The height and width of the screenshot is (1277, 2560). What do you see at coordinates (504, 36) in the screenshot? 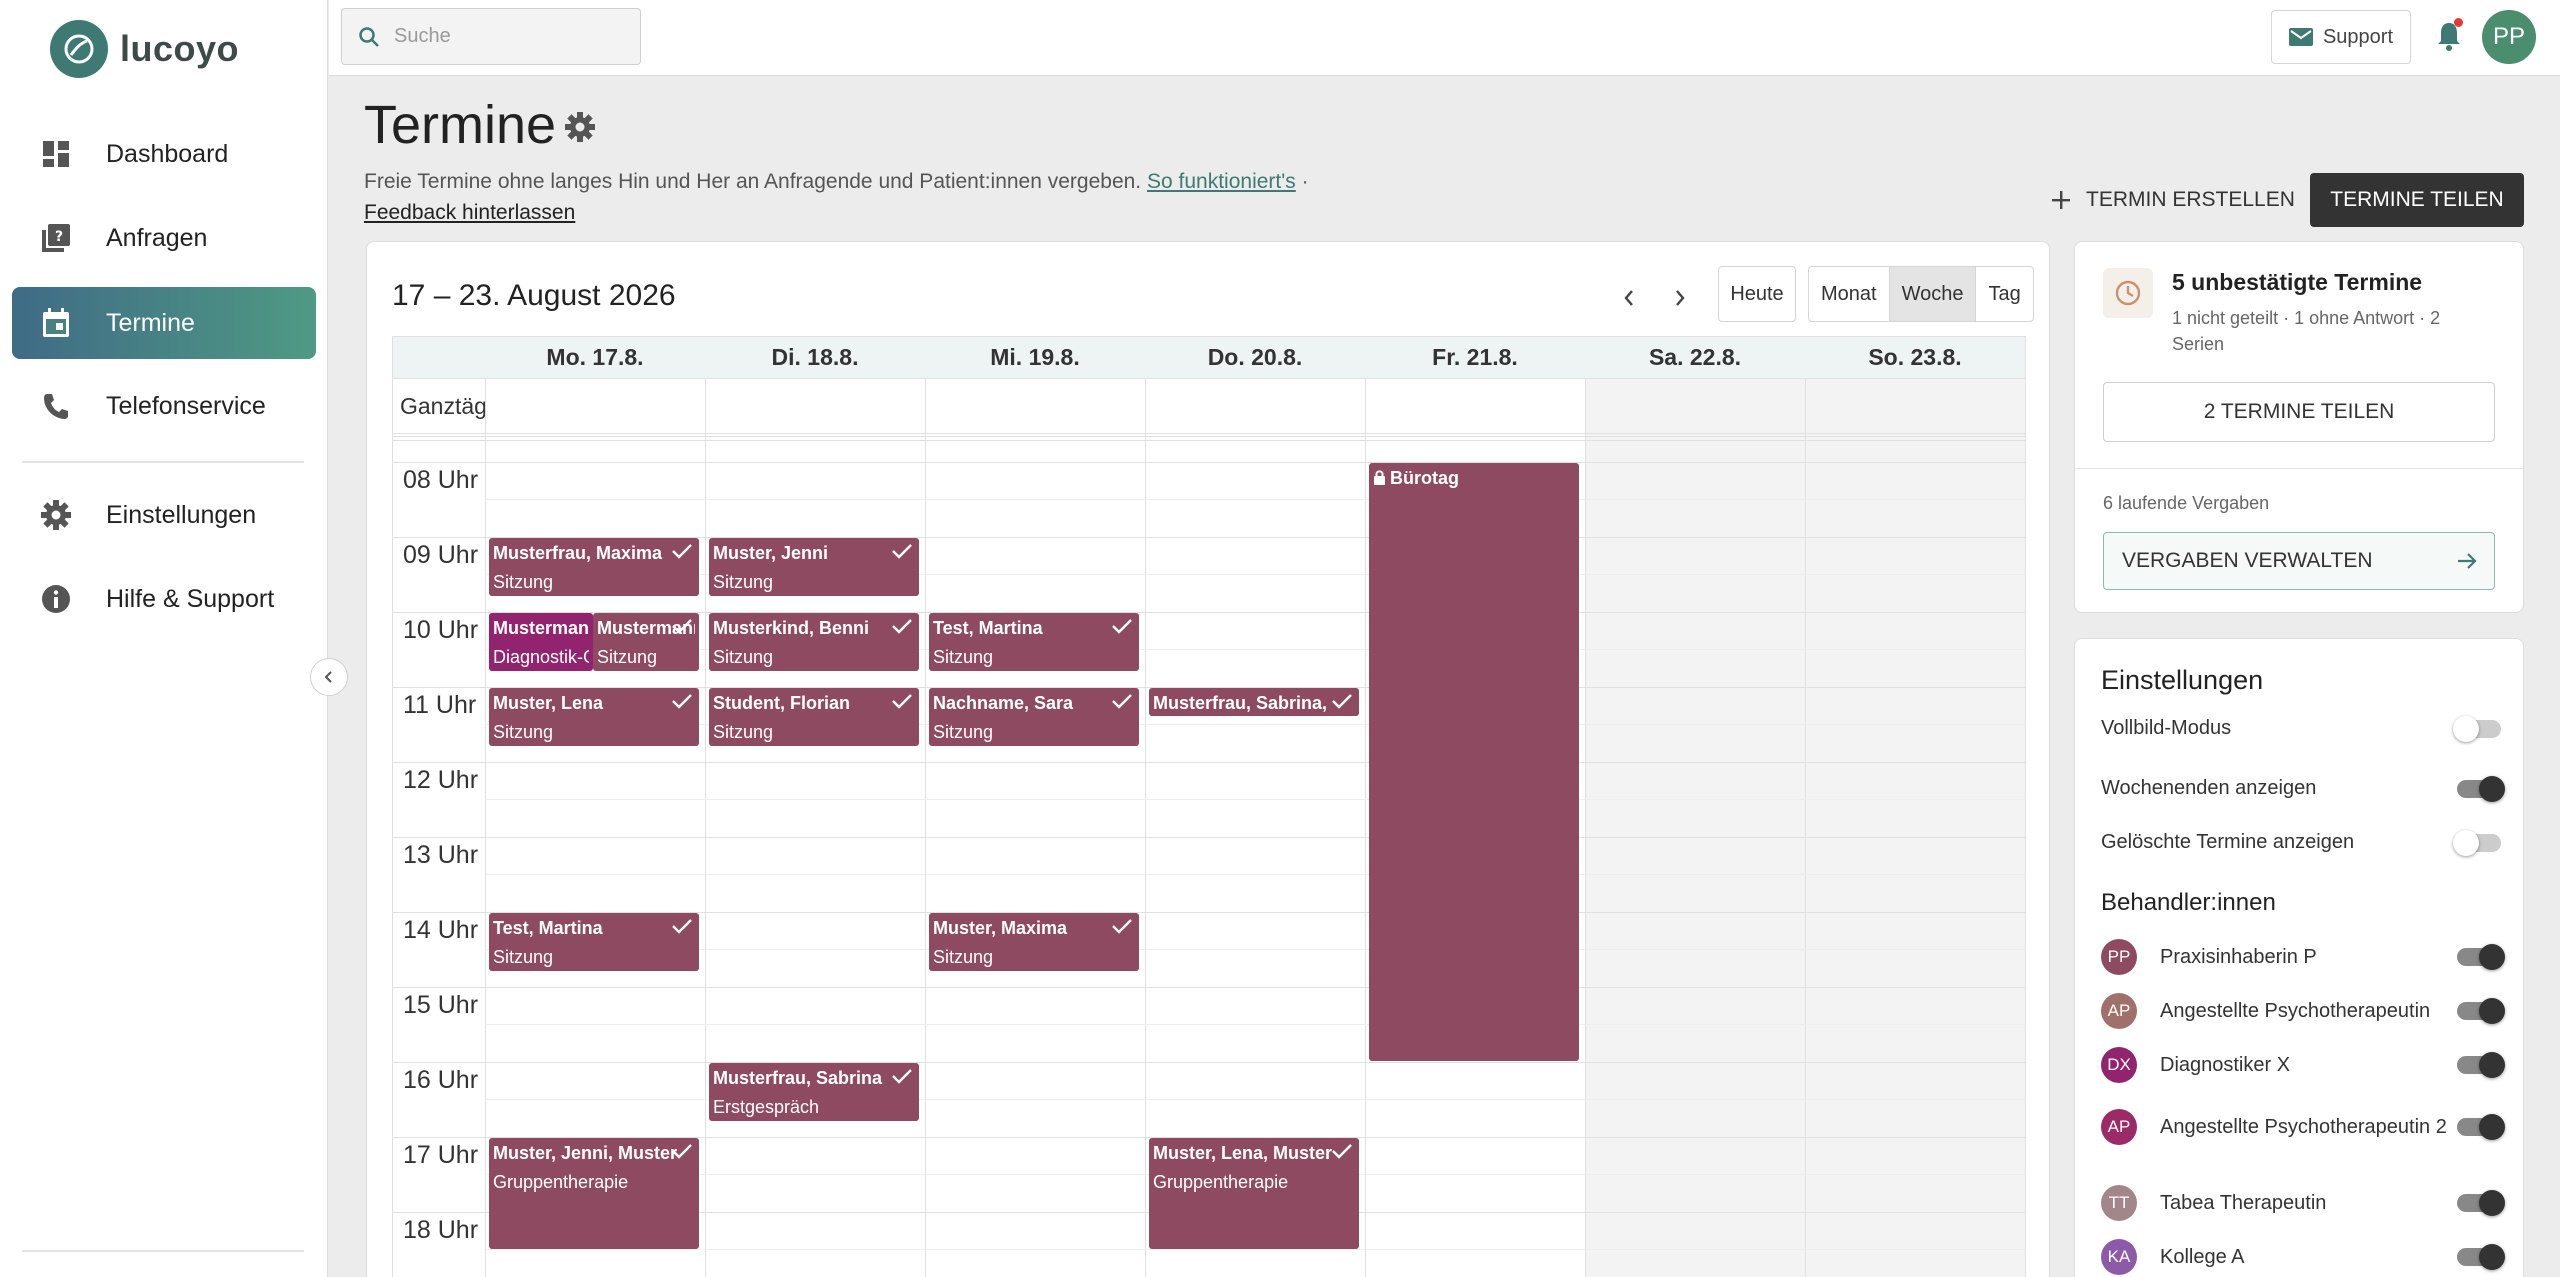
I see `search-input` at bounding box center [504, 36].